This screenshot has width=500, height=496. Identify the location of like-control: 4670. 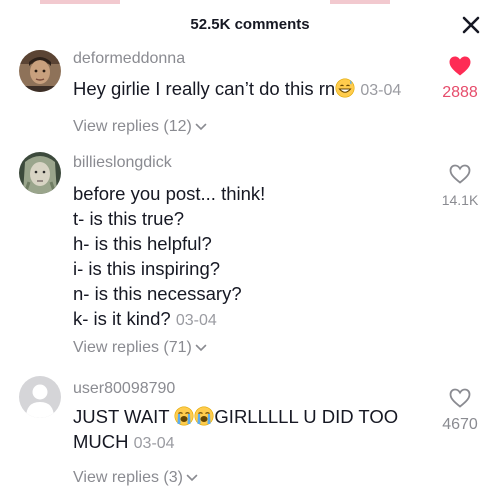
(460, 410).